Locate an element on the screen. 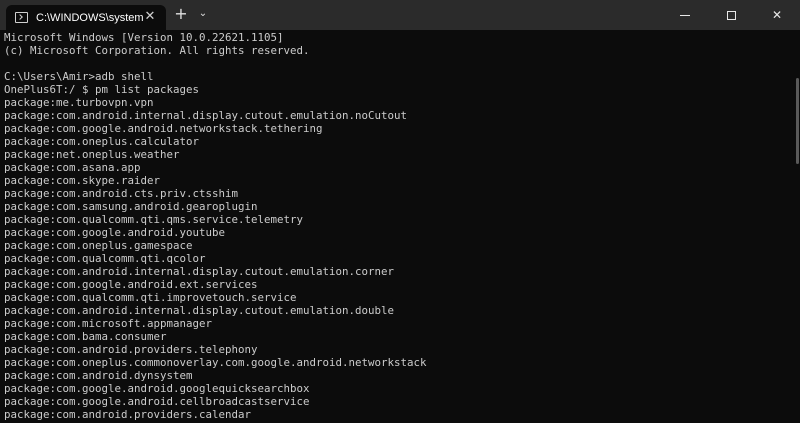 Image resolution: width=800 pixels, height=423 pixels. terminal-line: package:com.qualcomm.qti.qcolor is located at coordinates (105, 258).